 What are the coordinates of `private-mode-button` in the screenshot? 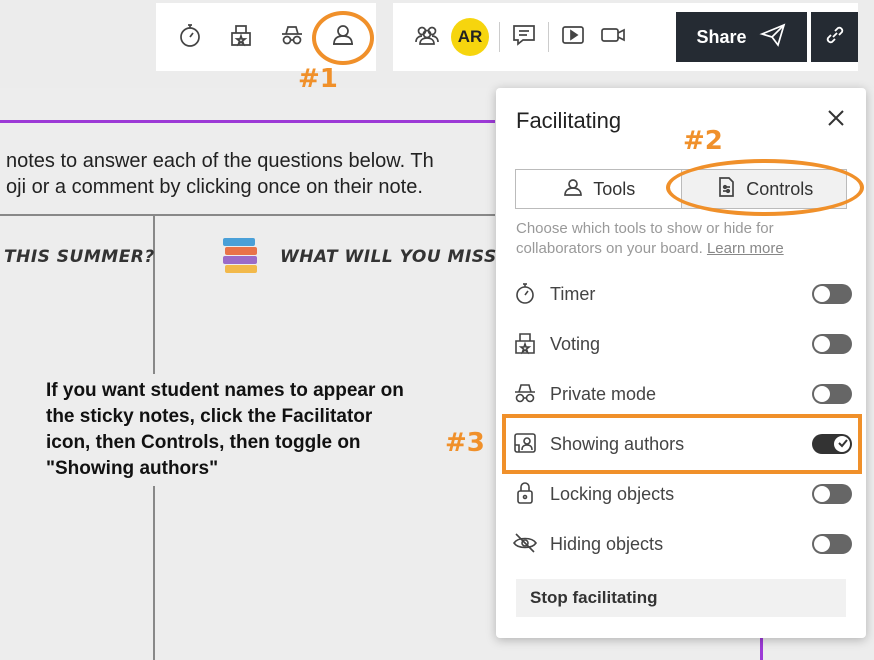 It's located at (292, 37).